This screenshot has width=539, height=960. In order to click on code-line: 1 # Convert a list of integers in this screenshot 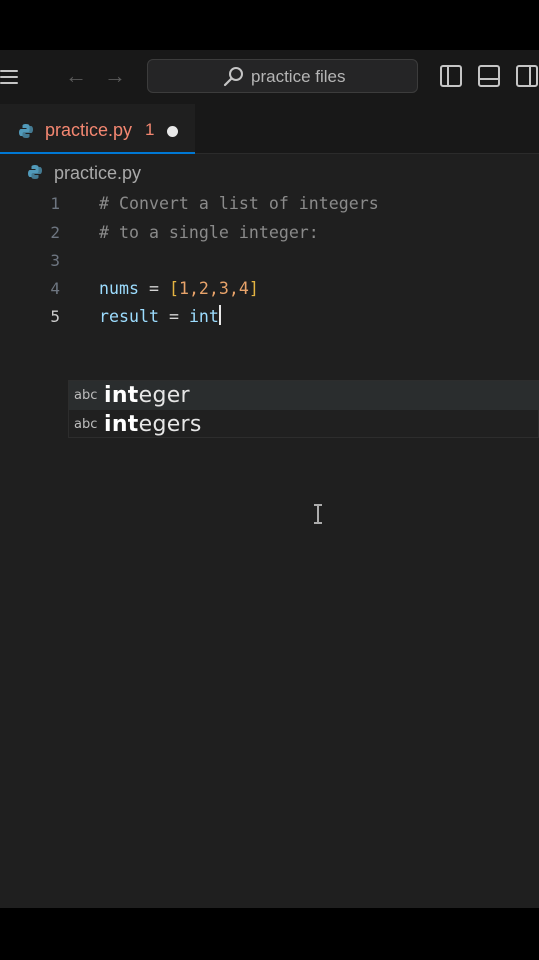, I will do `click(269, 204)`.